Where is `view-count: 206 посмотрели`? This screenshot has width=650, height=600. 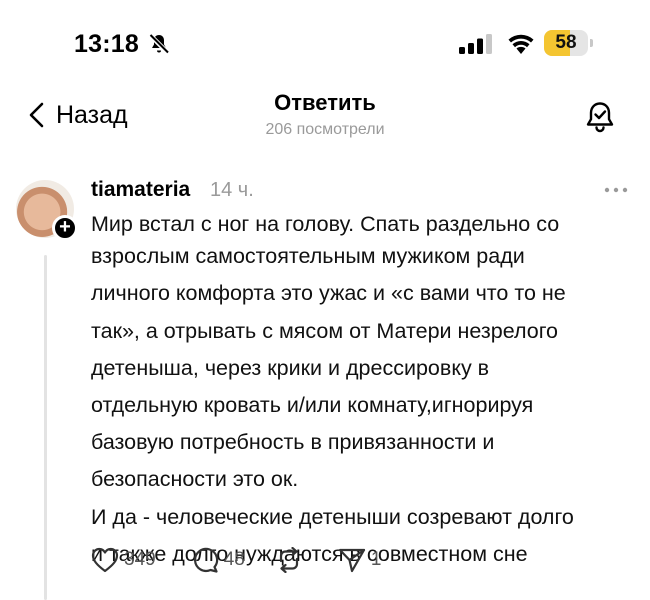
view-count: 206 посмотрели is located at coordinates (325, 129).